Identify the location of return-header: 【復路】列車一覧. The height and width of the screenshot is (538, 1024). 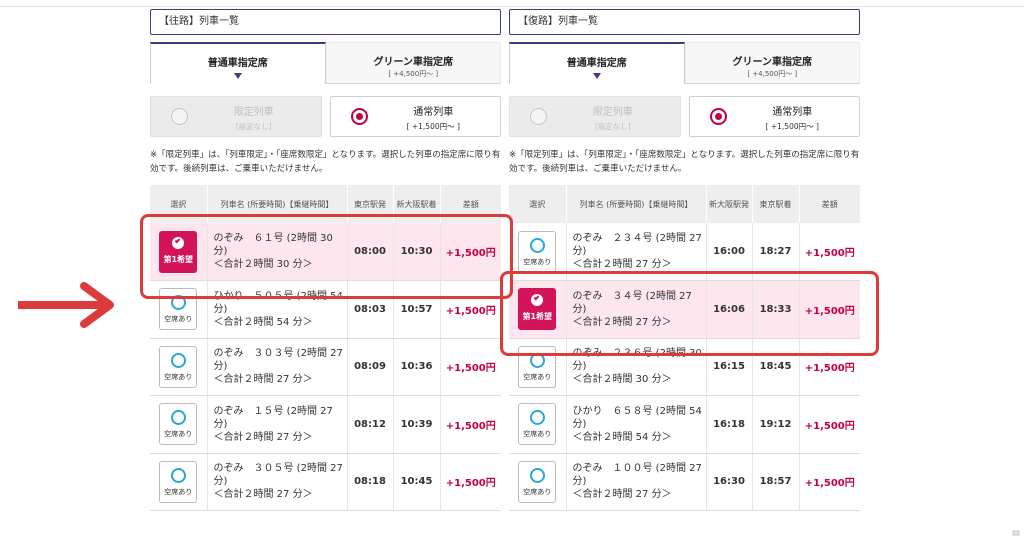
(684, 22).